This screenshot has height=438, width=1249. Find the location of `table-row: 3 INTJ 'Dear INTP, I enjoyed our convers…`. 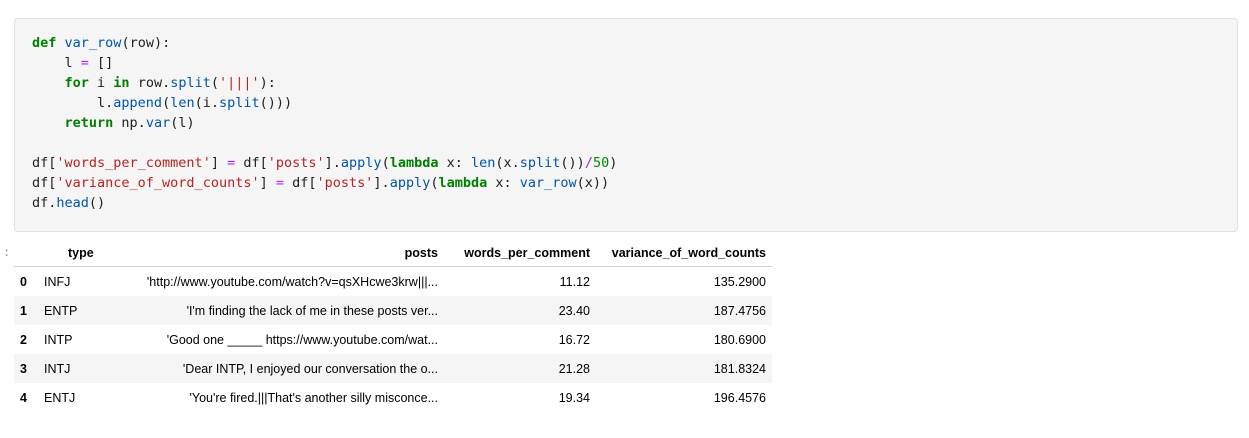

table-row: 3 INTJ 'Dear INTP, I enjoyed our convers… is located at coordinates (393, 368).